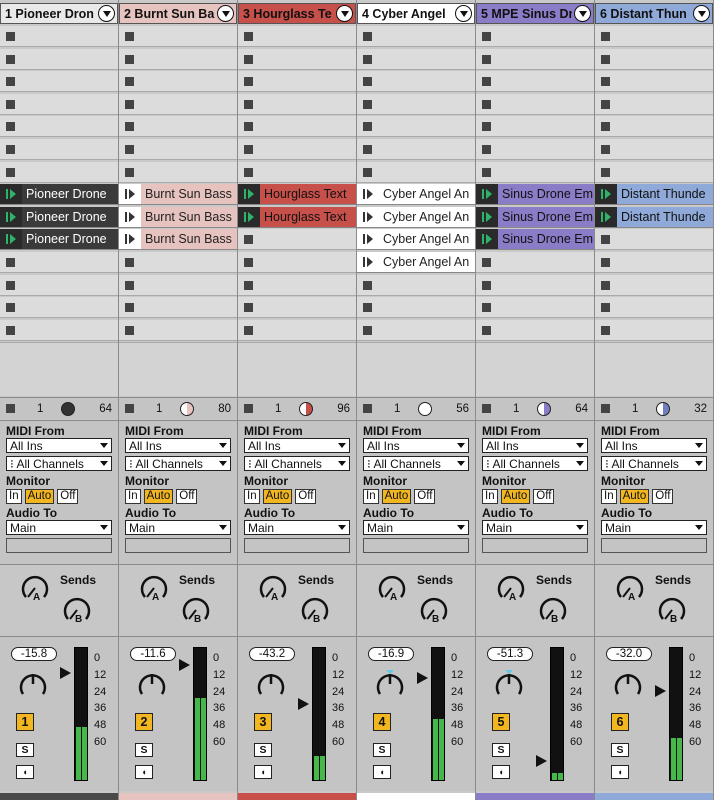 The width and height of the screenshot is (714, 800). Describe the element at coordinates (178, 195) in the screenshot. I see `clip: Burnt Sun Bass` at that location.